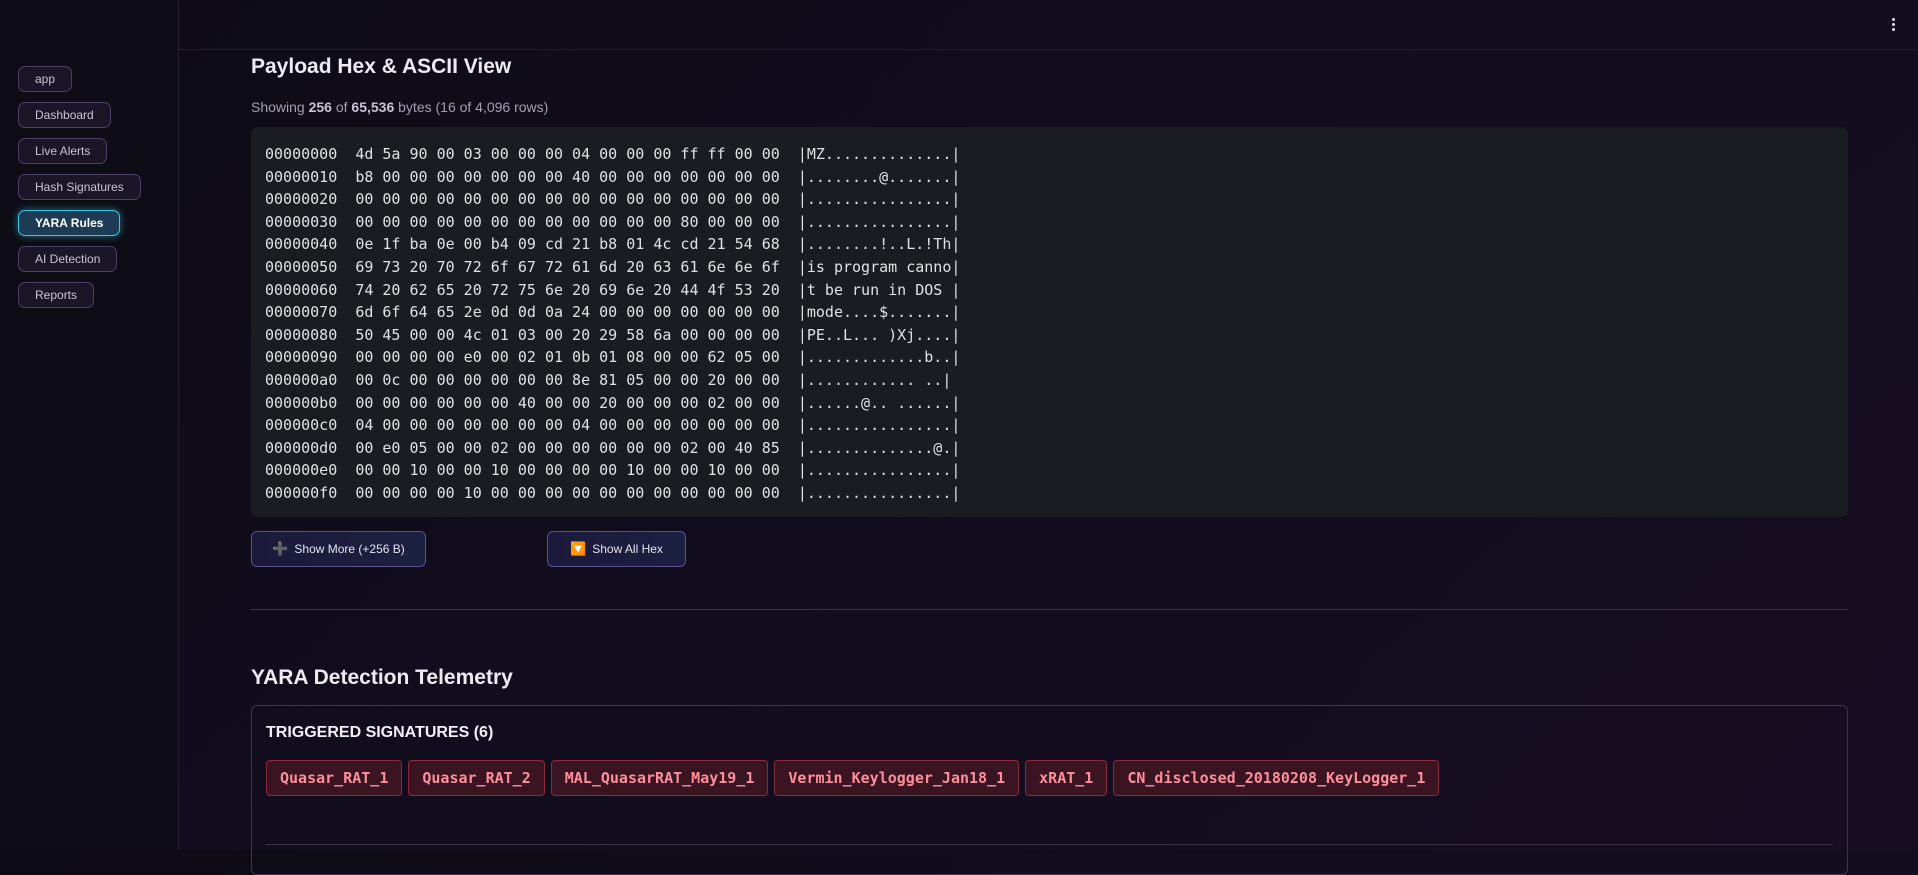 Image resolution: width=1918 pixels, height=875 pixels. What do you see at coordinates (879, 447) in the screenshot?
I see `ascii-text: |..............@.|` at bounding box center [879, 447].